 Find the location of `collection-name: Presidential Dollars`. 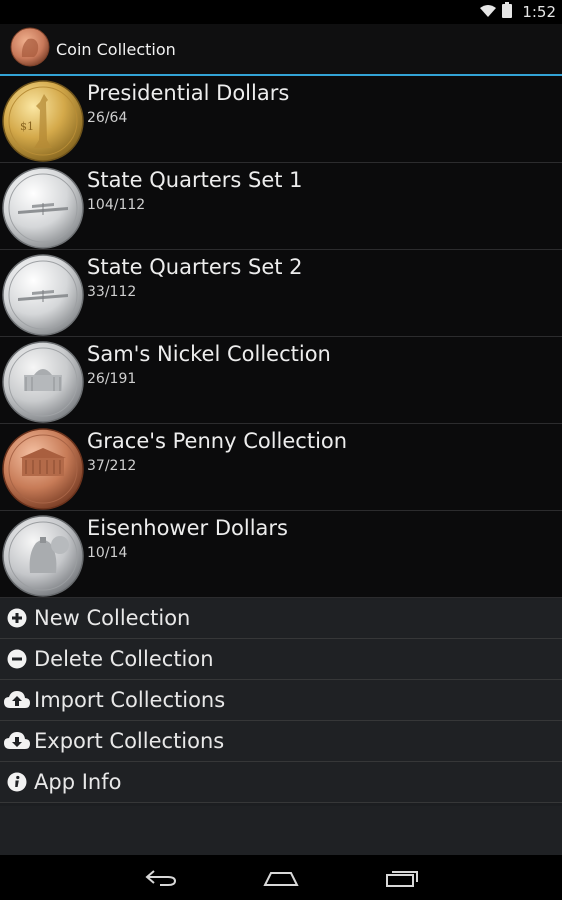

collection-name: Presidential Dollars is located at coordinates (188, 93).